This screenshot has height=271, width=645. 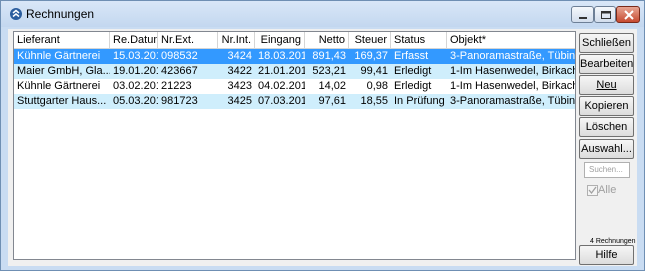 What do you see at coordinates (606, 85) in the screenshot?
I see `neu-button: Neu` at bounding box center [606, 85].